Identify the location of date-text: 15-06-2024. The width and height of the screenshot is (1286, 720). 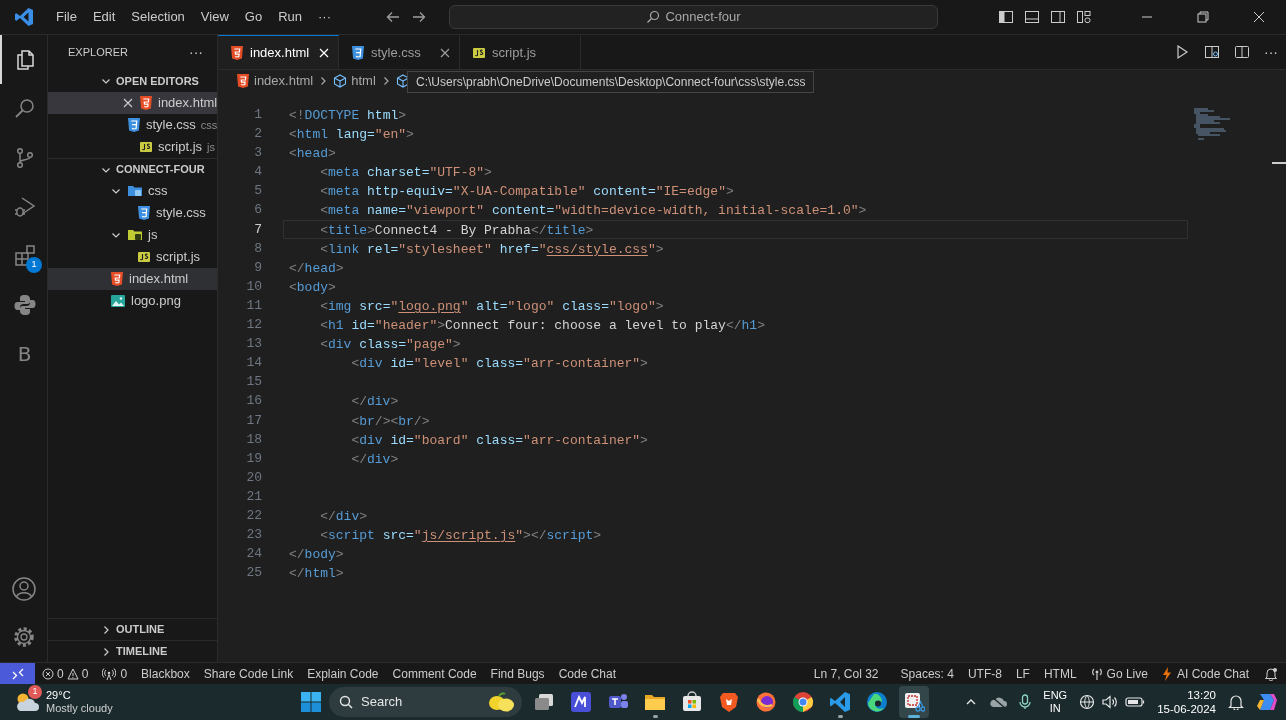
(1186, 709).